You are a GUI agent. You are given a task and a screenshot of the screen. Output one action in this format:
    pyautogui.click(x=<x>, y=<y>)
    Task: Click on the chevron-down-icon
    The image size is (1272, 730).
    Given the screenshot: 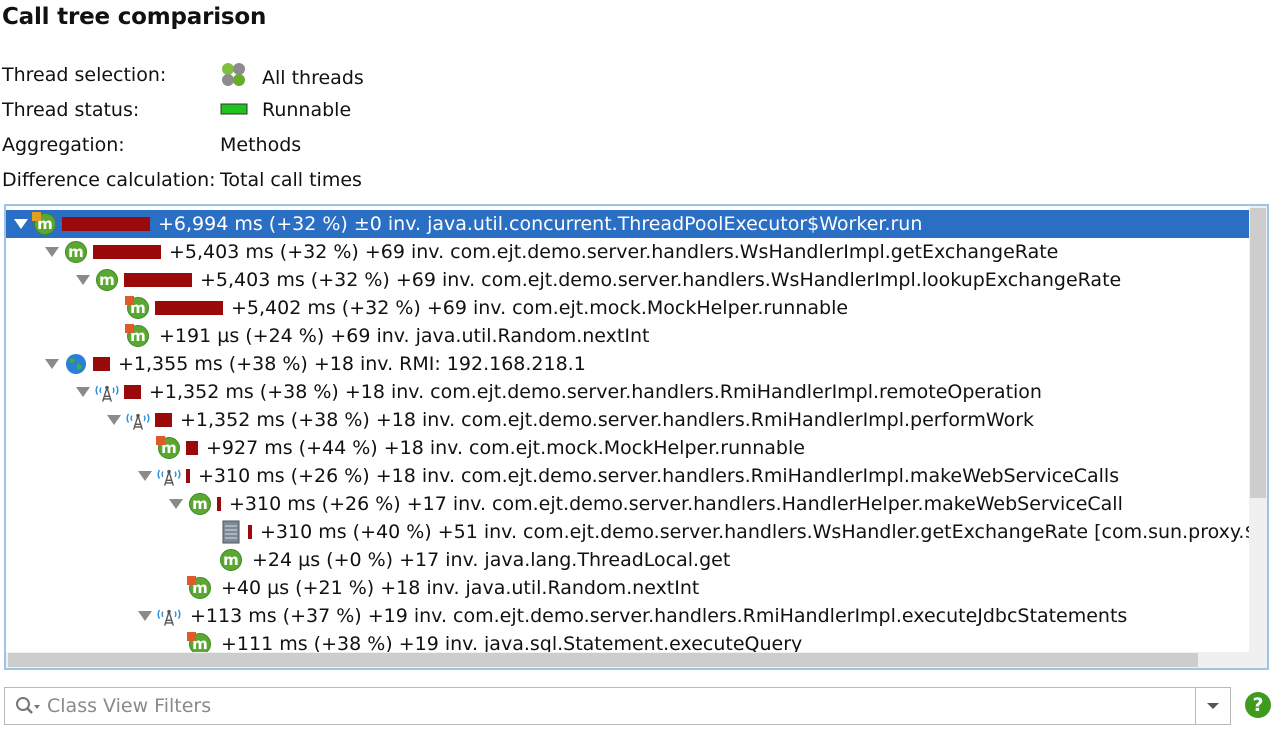 What is the action you would take?
    pyautogui.click(x=1213, y=706)
    